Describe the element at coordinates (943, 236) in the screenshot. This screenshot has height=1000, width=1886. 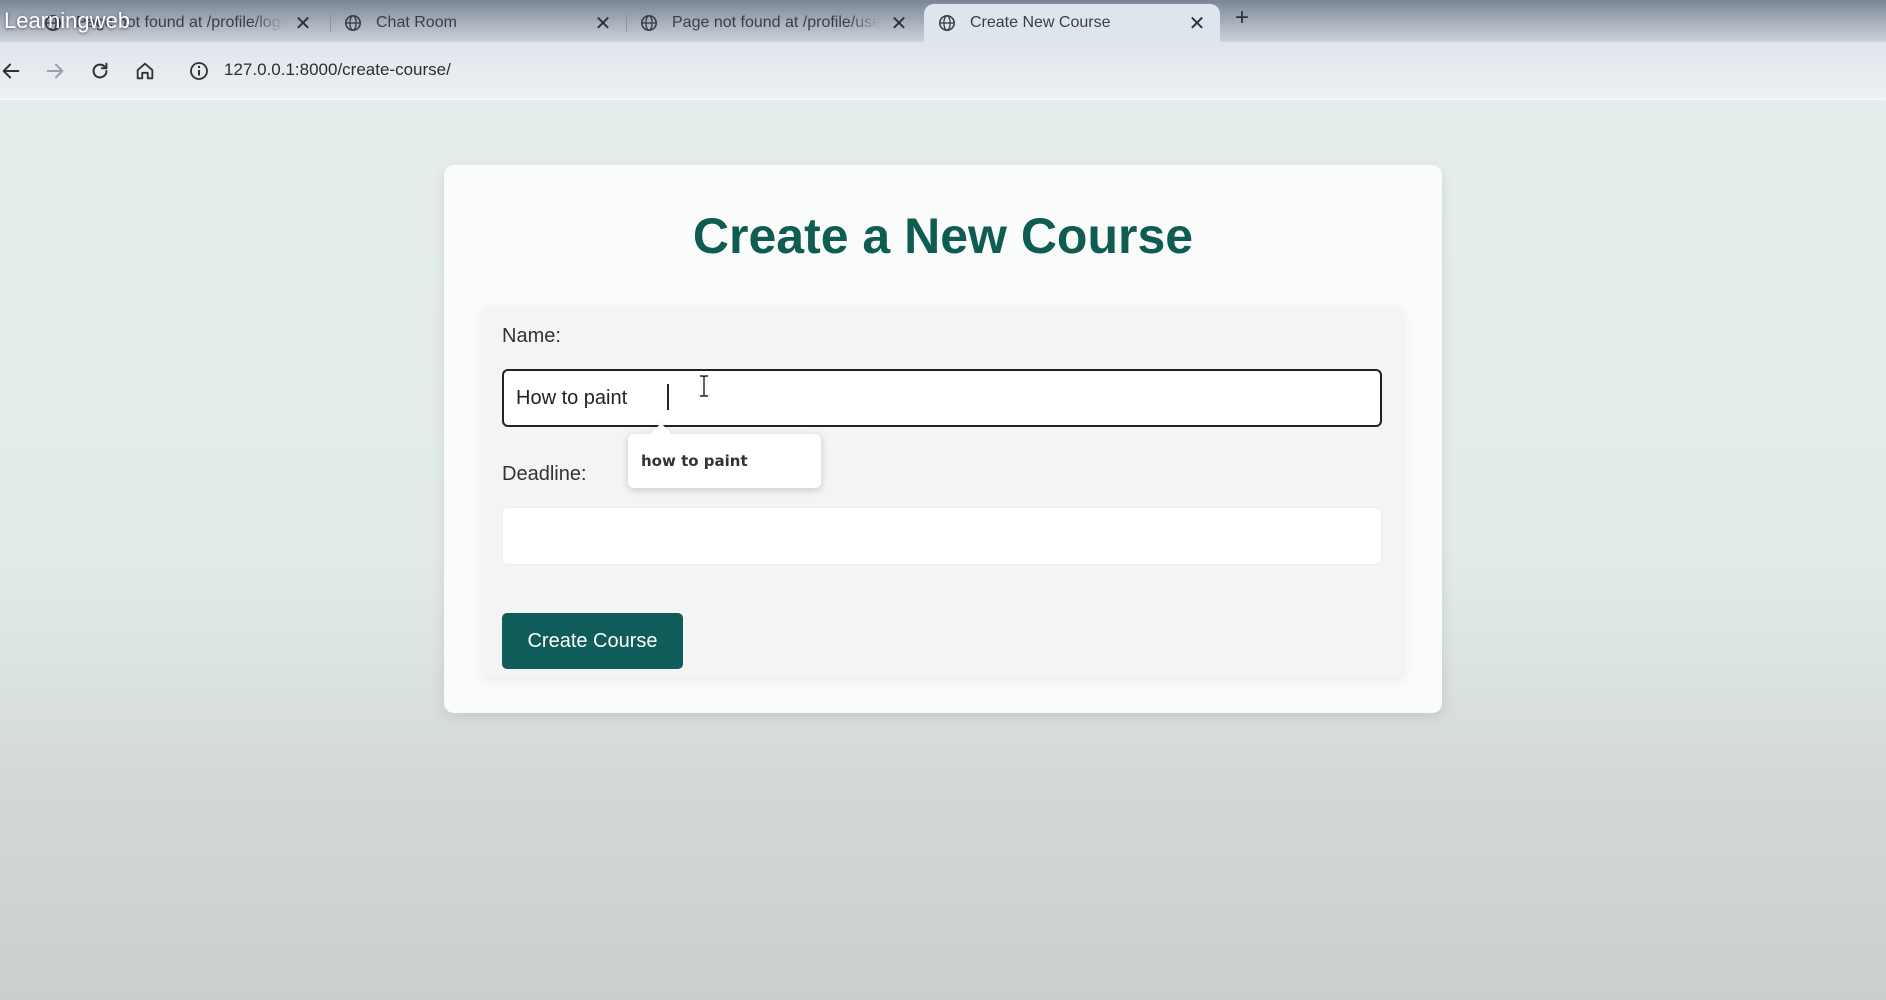
I see `page-title: Create a New Course` at that location.